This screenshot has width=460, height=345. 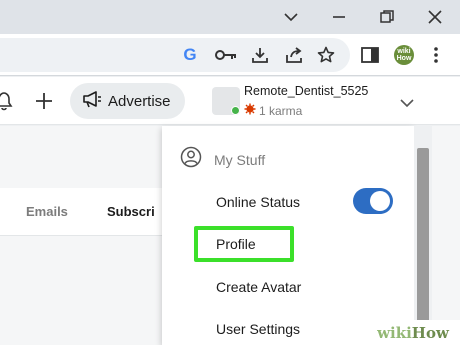 I want to click on minimize-icon, so click(x=339, y=17).